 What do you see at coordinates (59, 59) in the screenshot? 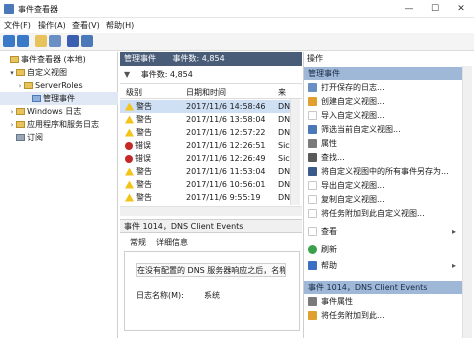
I see `tree-item-event-viewer-local: 事件查看器 (本地)` at bounding box center [59, 59].